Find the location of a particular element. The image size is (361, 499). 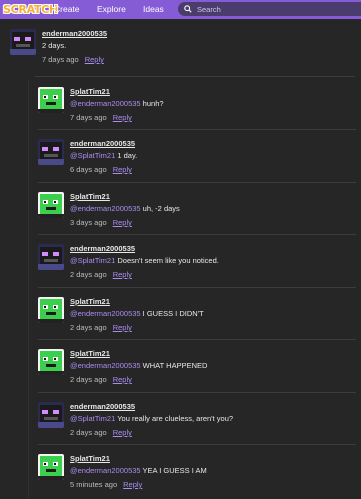

comment-body: hunh? is located at coordinates (152, 103).